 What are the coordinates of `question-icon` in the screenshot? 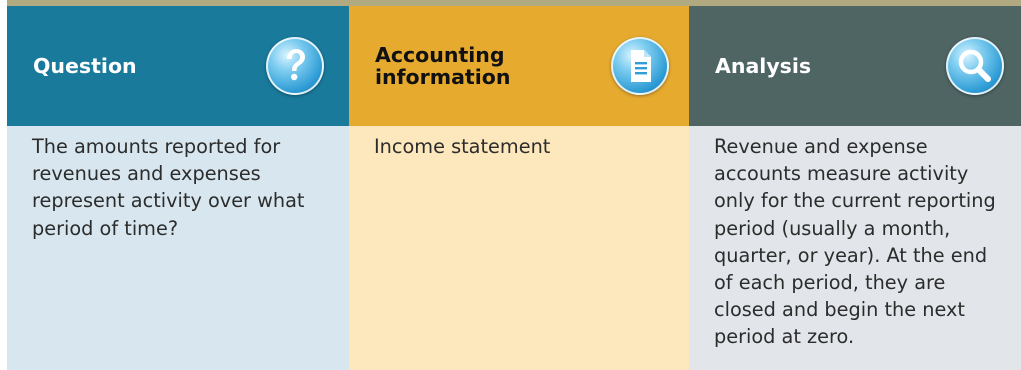 It's located at (295, 66).